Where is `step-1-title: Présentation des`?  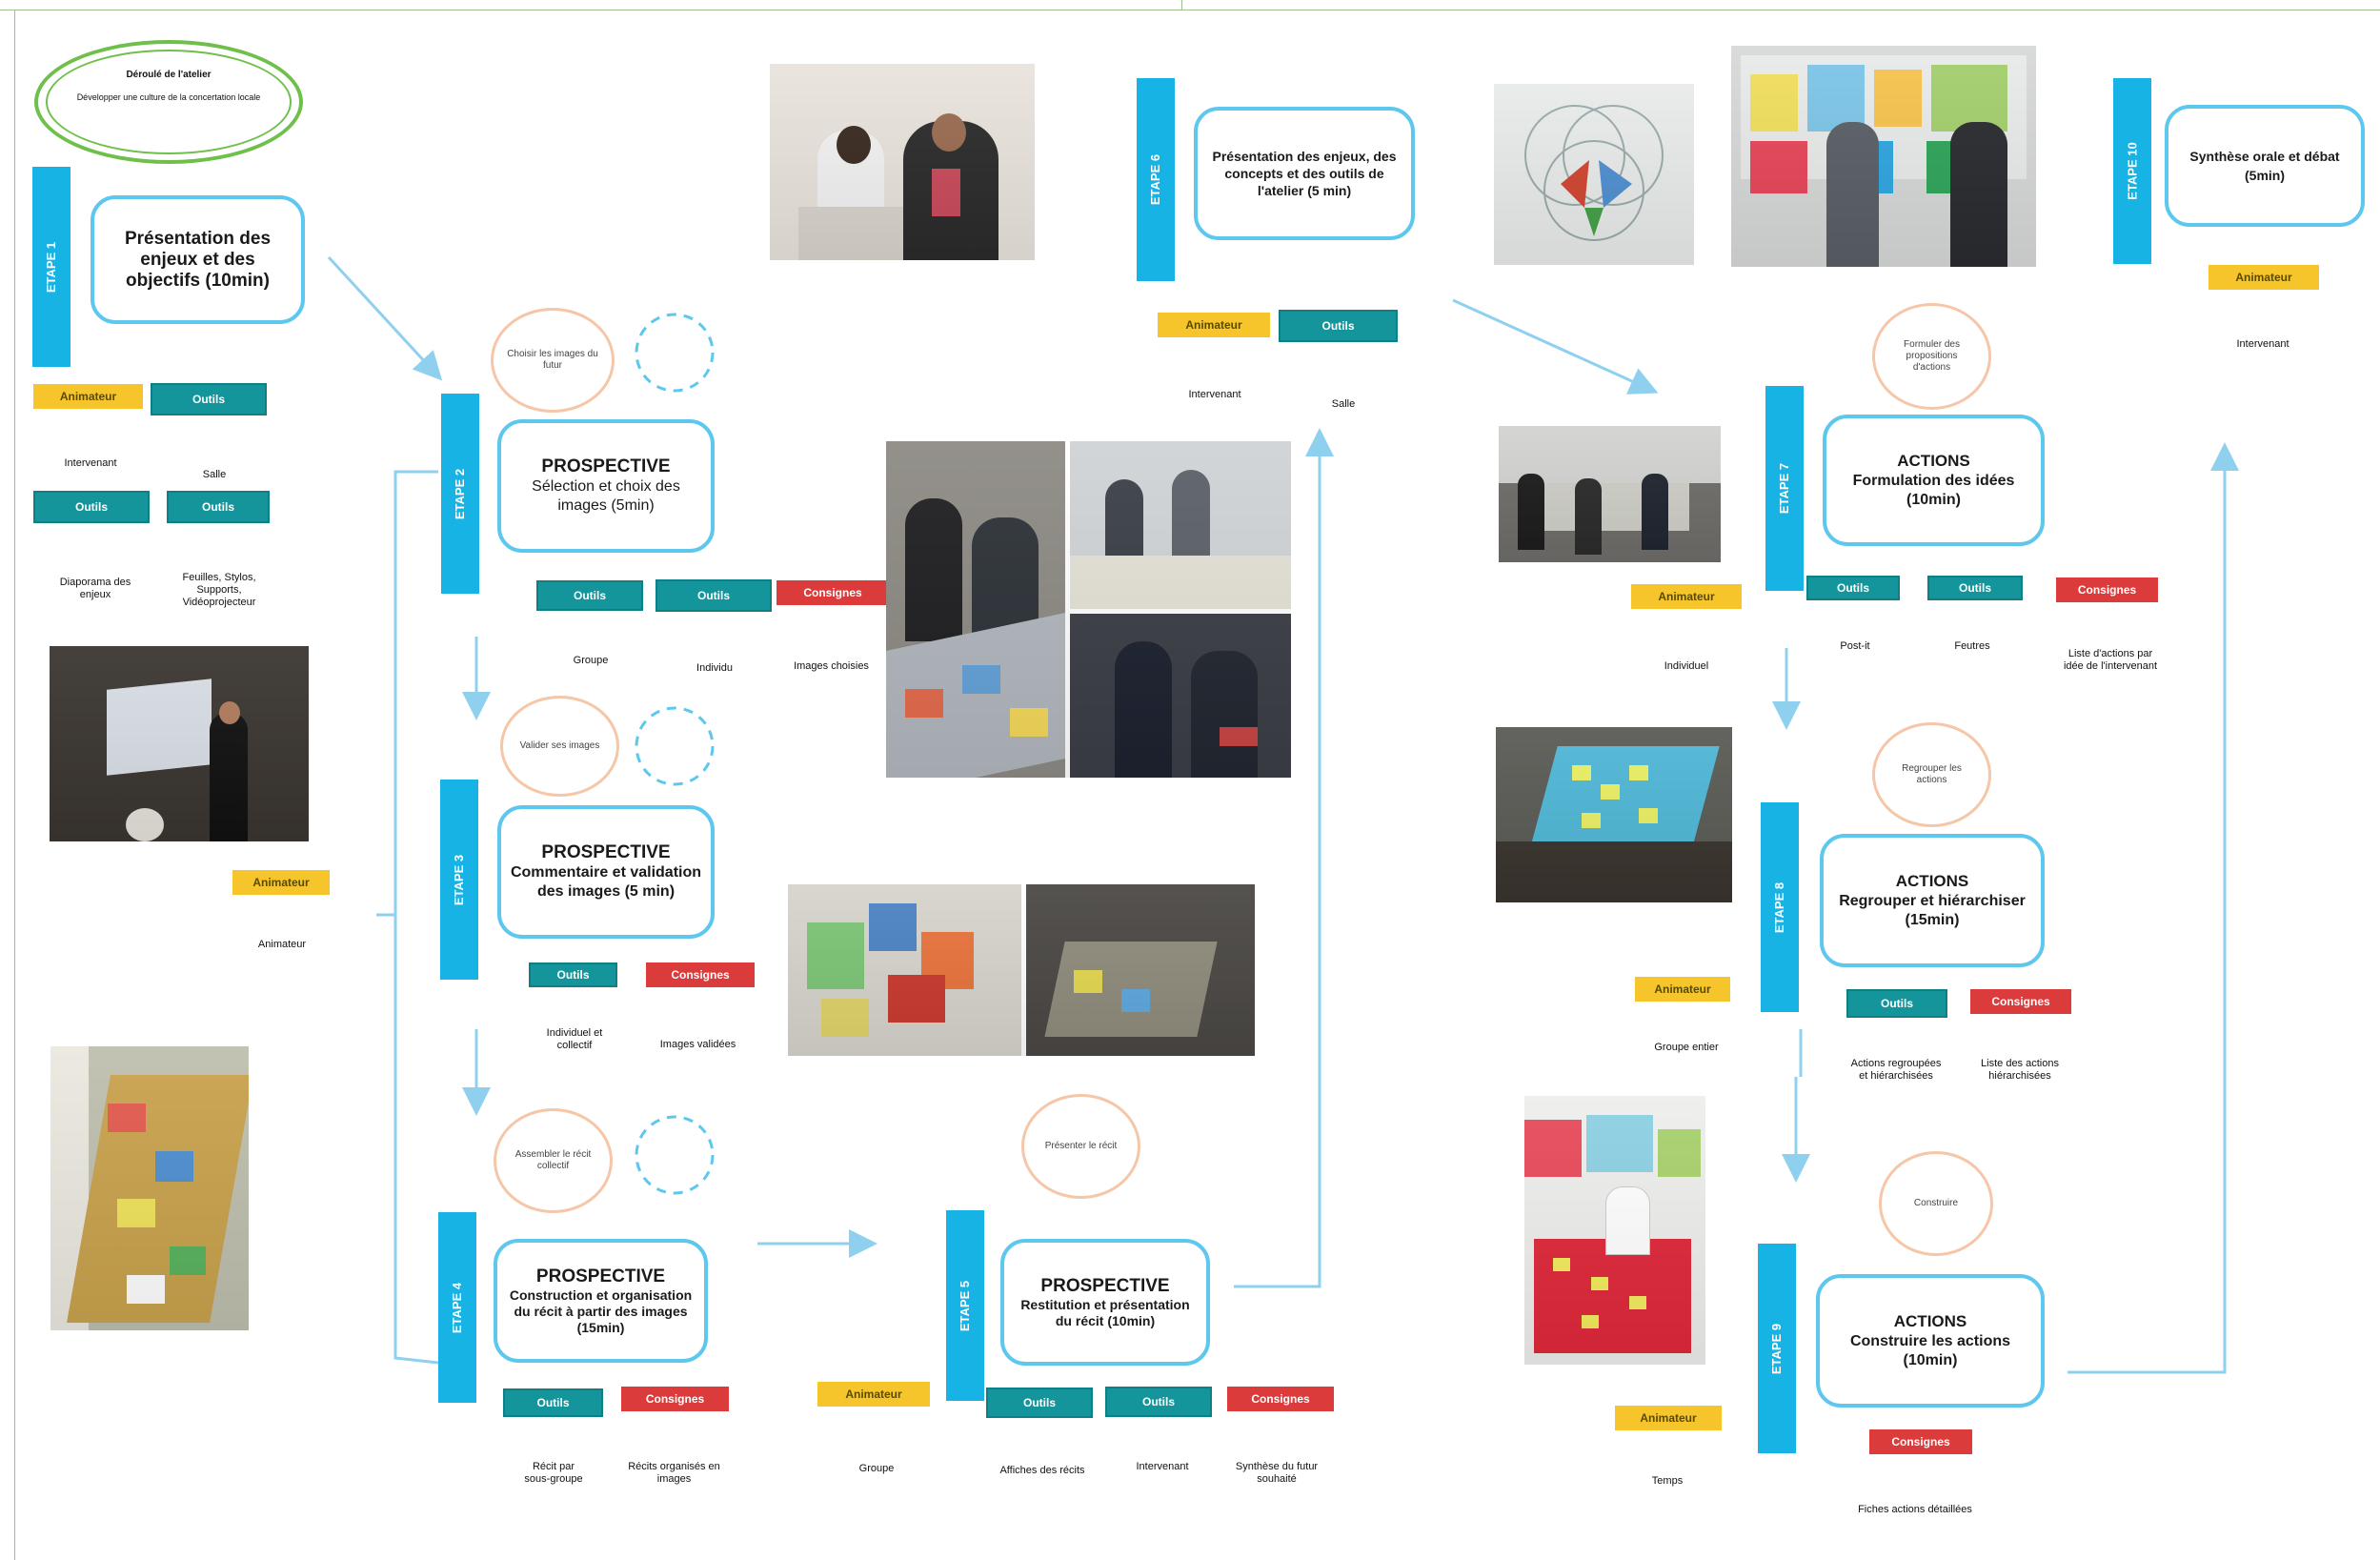 step-1-title: Présentation des is located at coordinates (198, 239).